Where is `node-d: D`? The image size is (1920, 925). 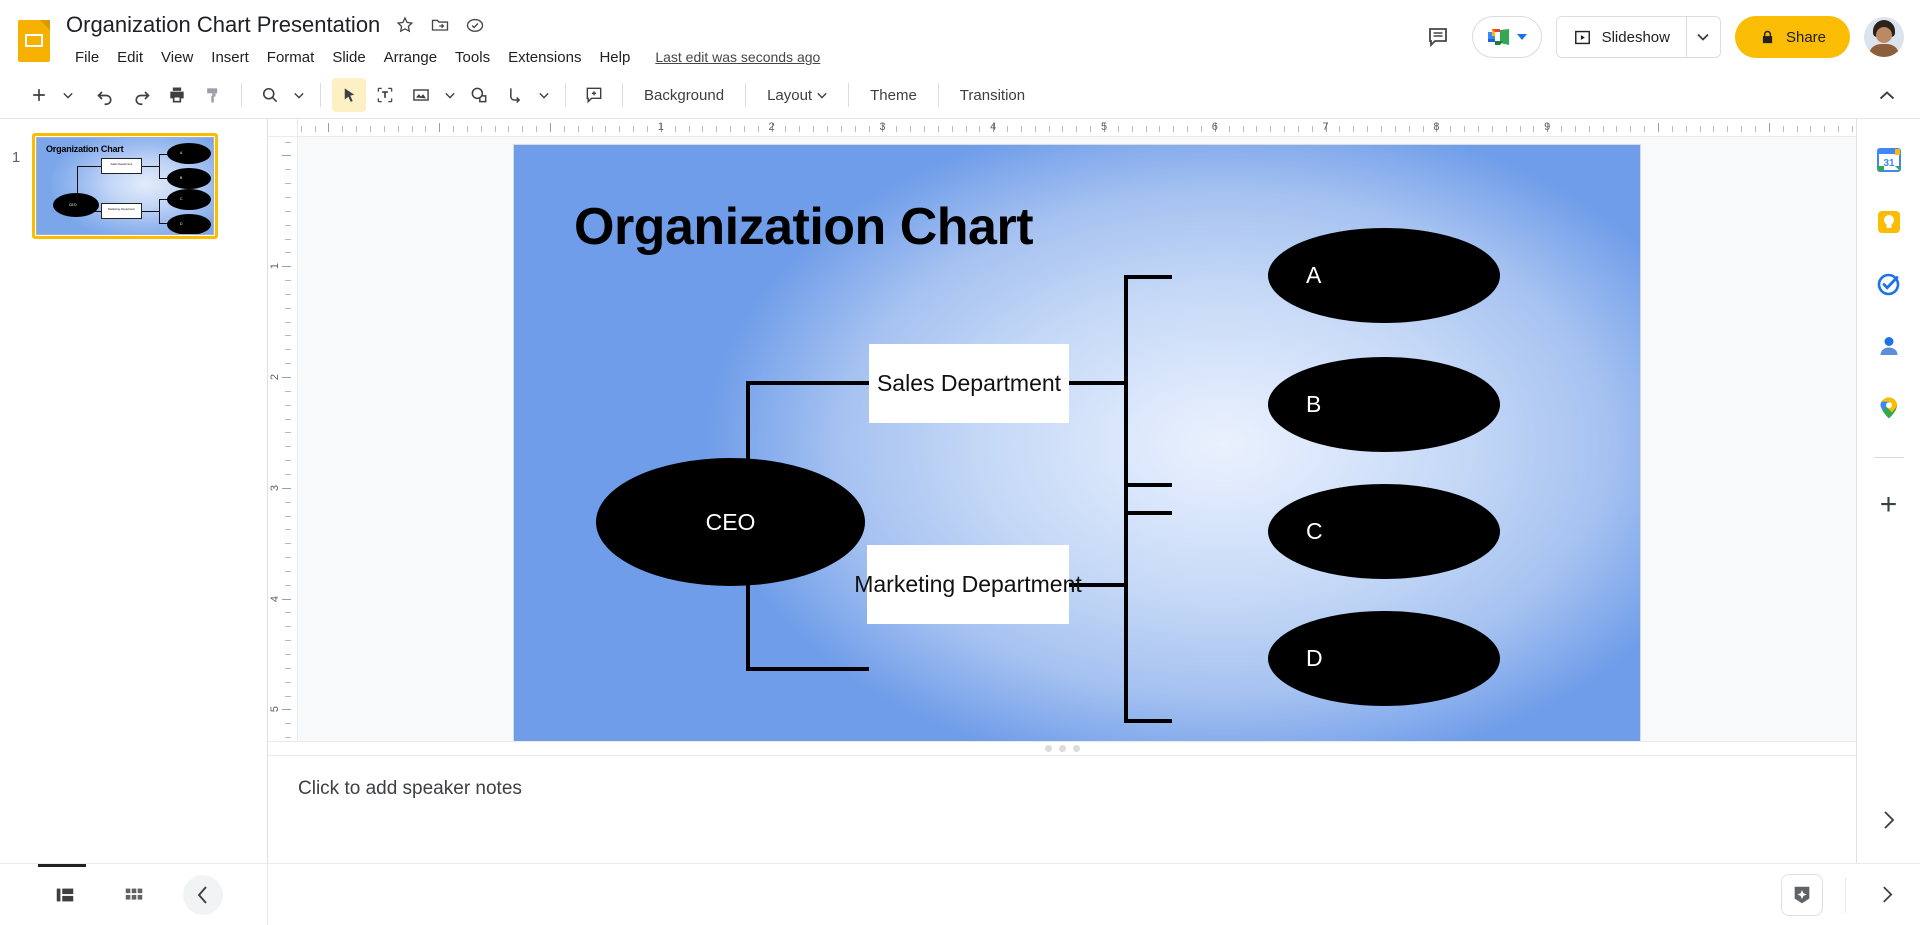
node-d: D is located at coordinates (1384, 659).